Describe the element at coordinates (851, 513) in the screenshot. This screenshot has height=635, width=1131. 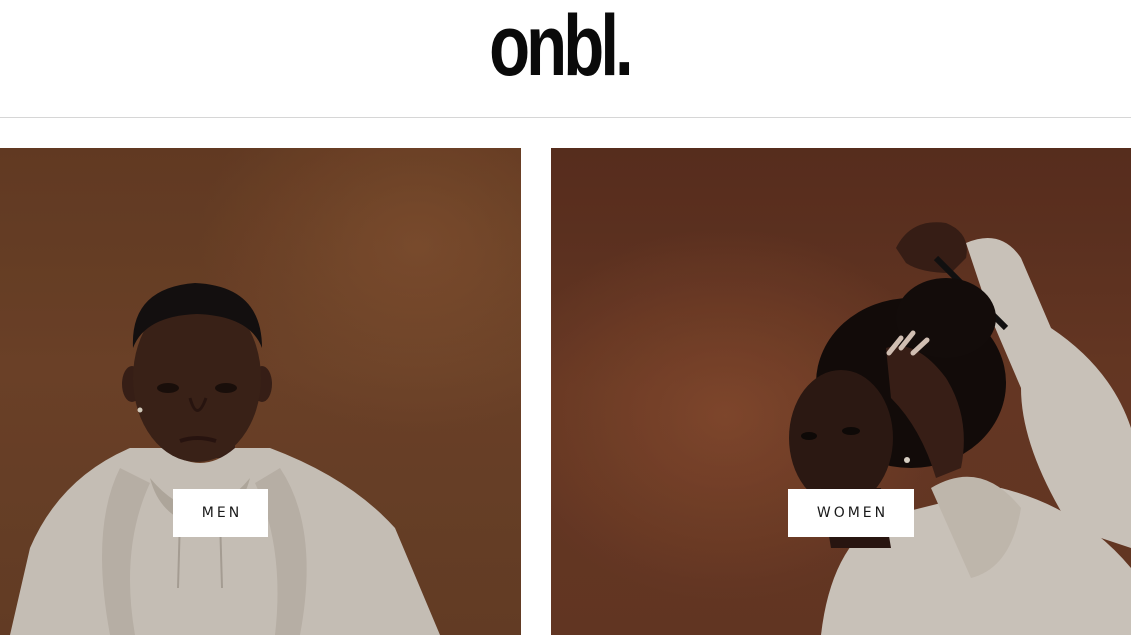
I see `shop-women-button: WOMEN` at that location.